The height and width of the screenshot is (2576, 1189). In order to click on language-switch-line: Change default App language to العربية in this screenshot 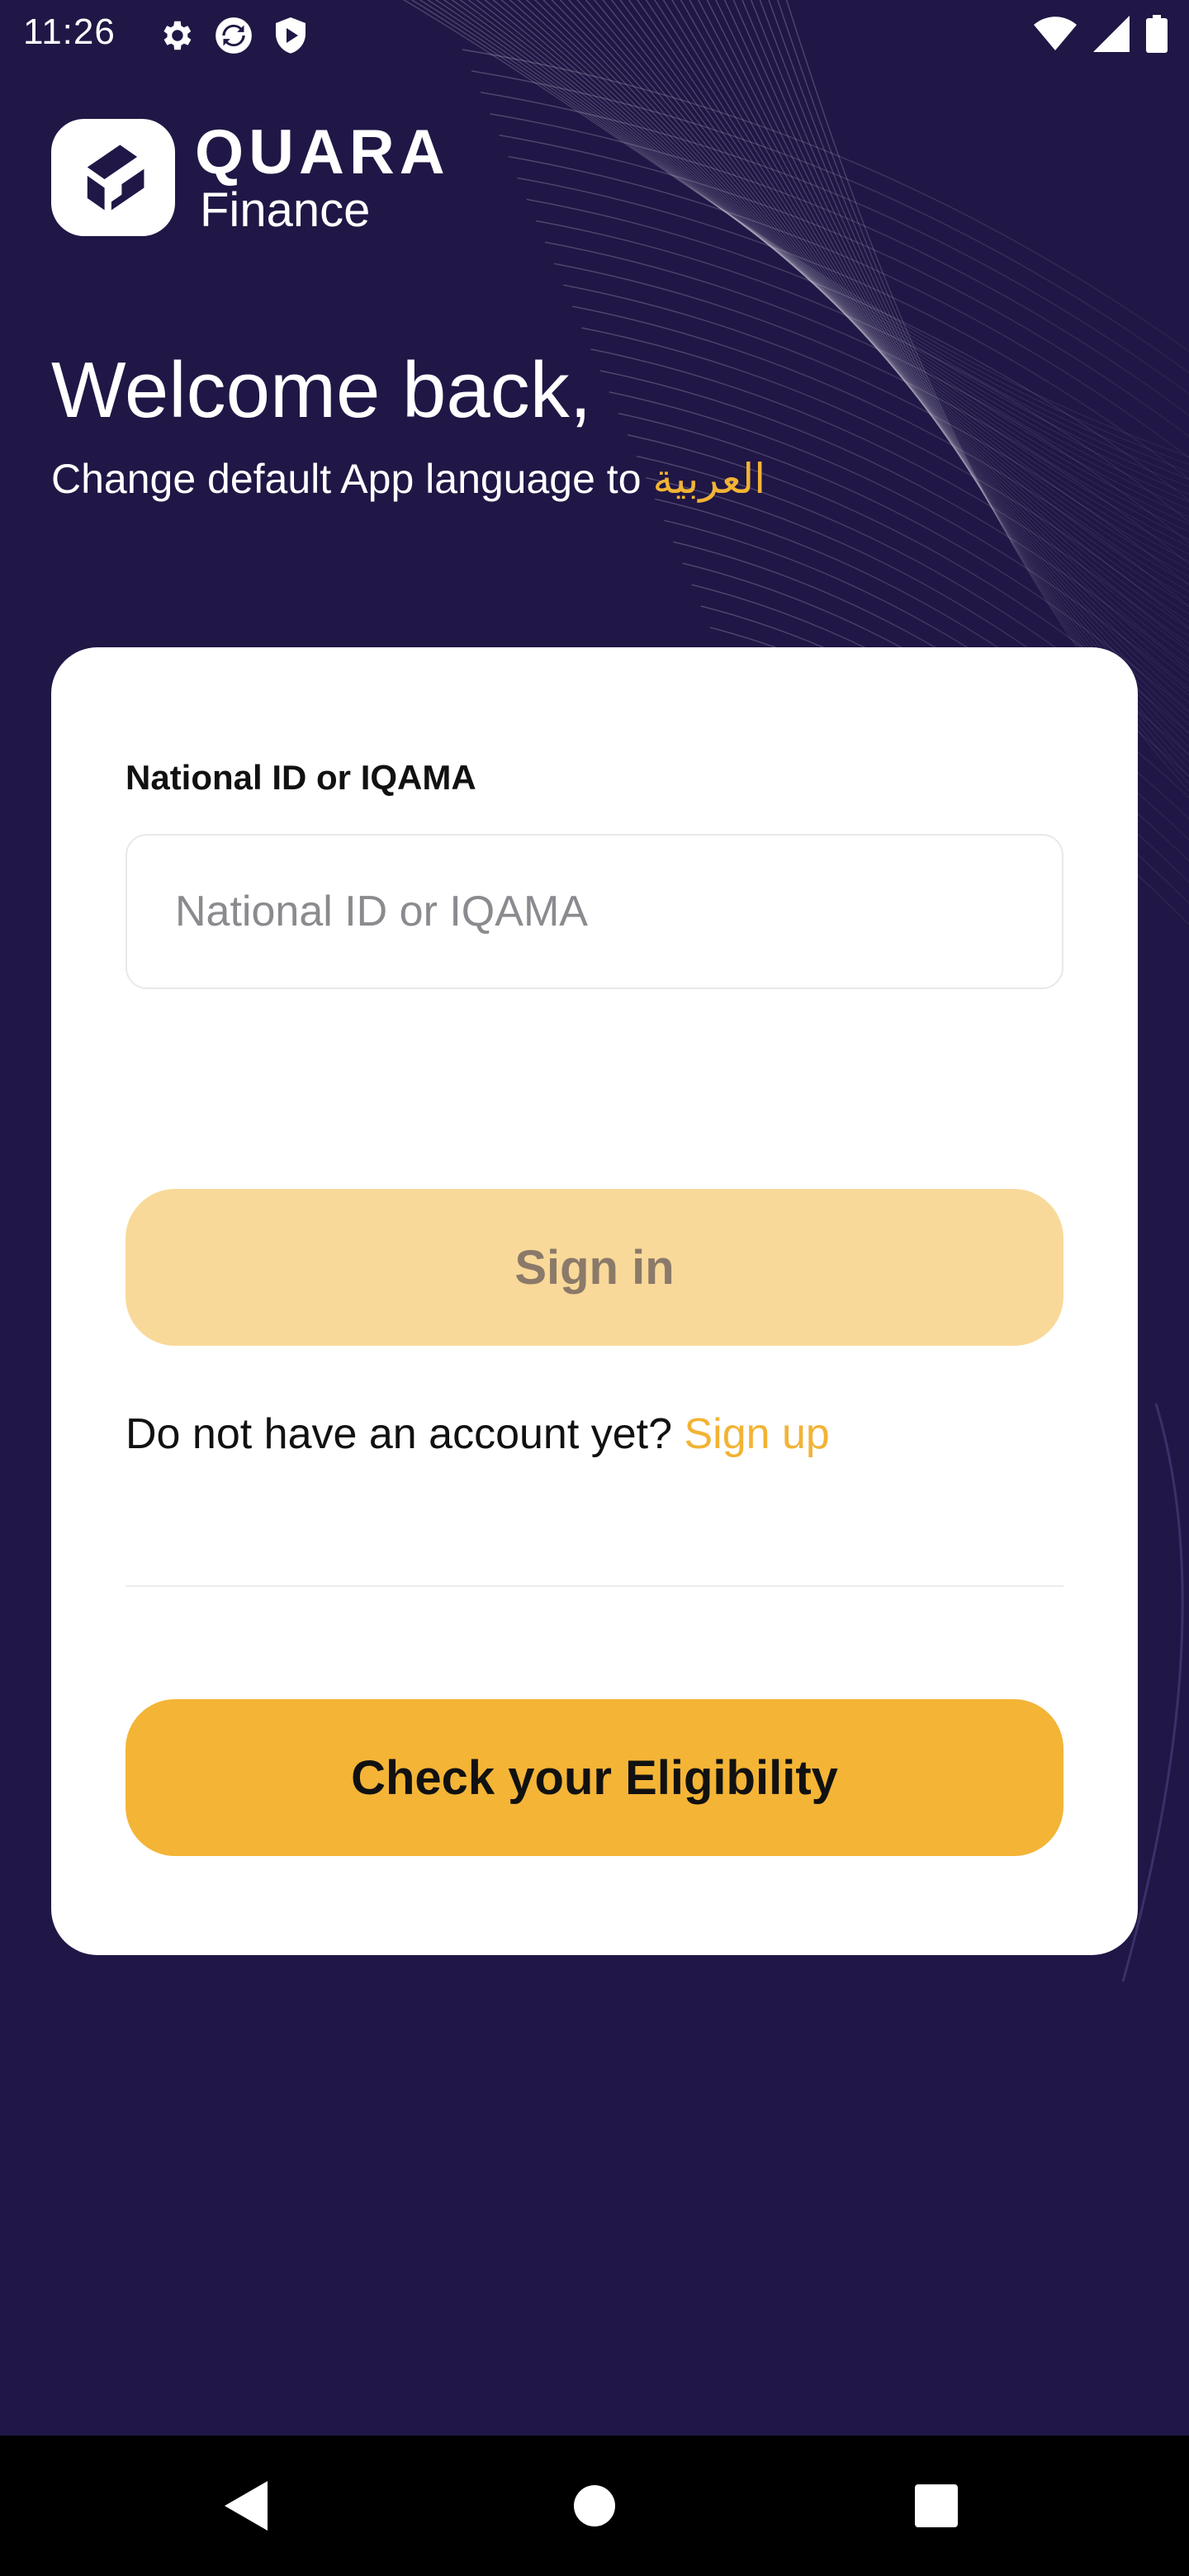, I will do `click(408, 478)`.